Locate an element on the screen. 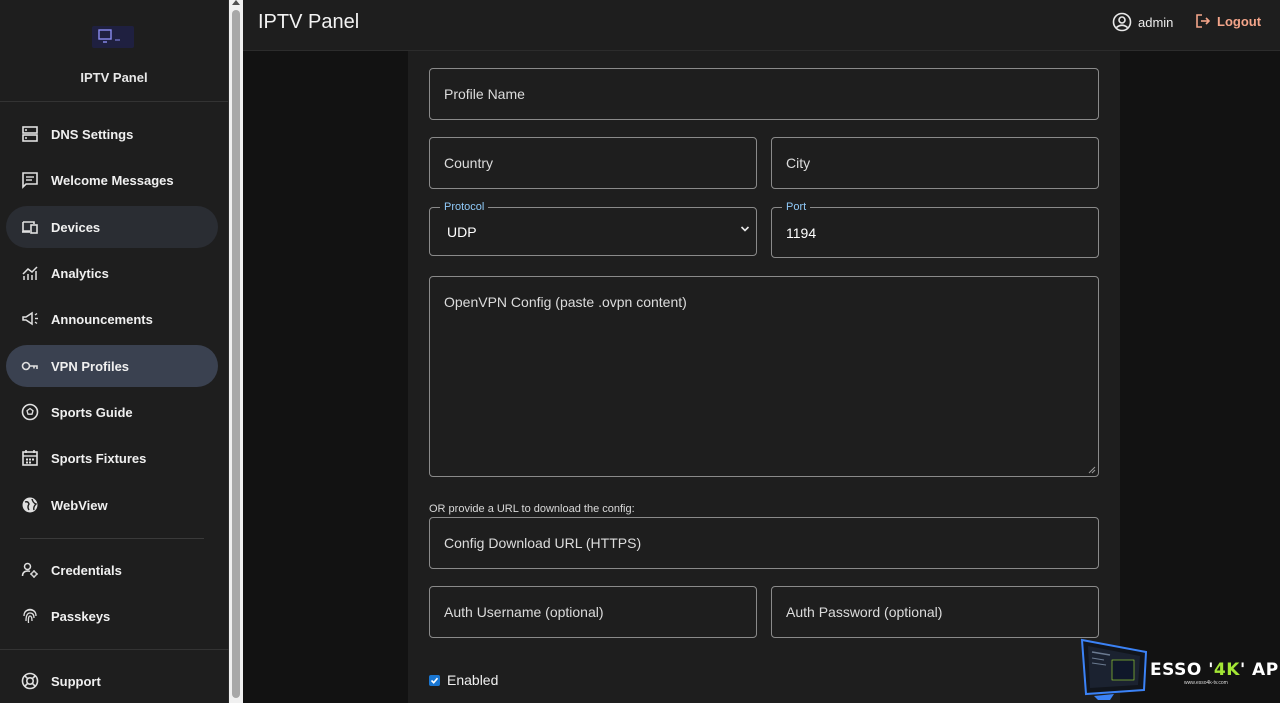 The image size is (1280, 703). sidebar-item-label: Devices is located at coordinates (76, 227).